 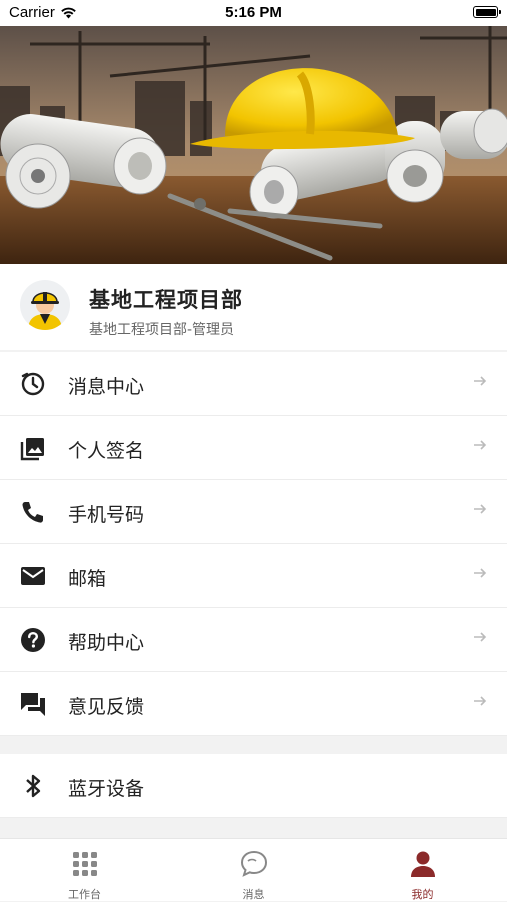 What do you see at coordinates (33, 576) in the screenshot?
I see `mail-icon` at bounding box center [33, 576].